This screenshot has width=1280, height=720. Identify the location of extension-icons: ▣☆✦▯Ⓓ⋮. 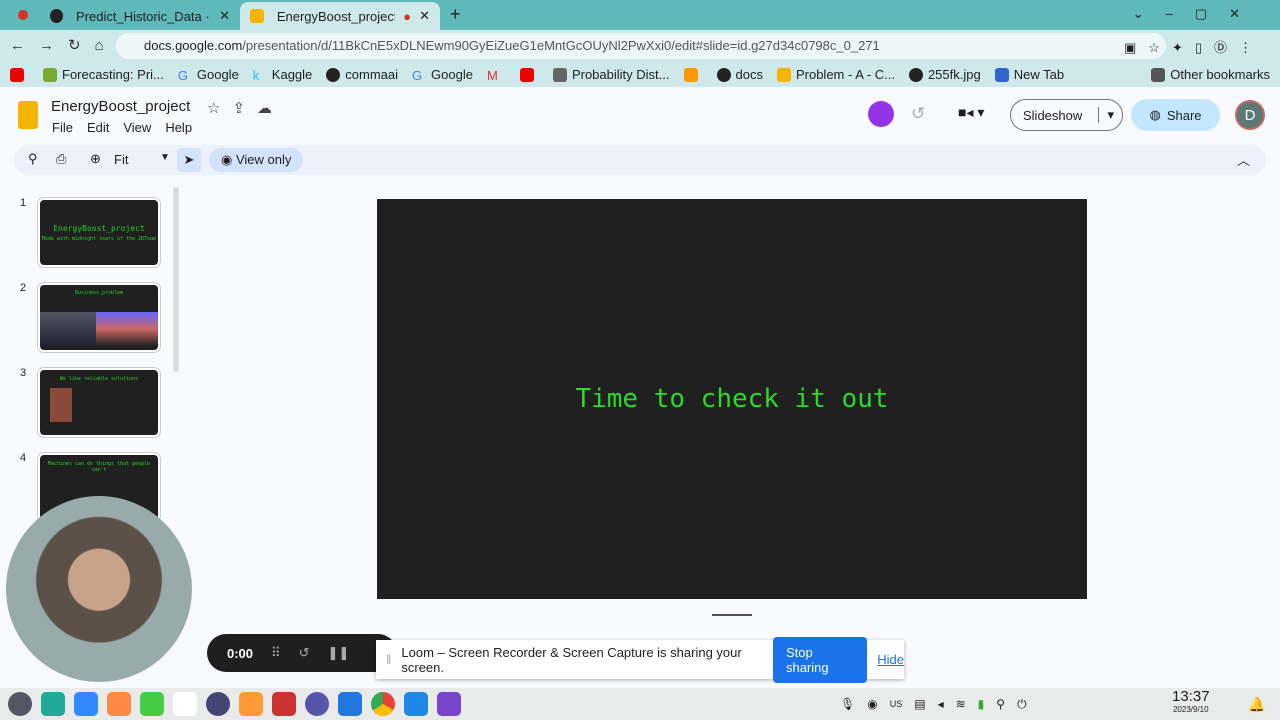
(1194, 46).